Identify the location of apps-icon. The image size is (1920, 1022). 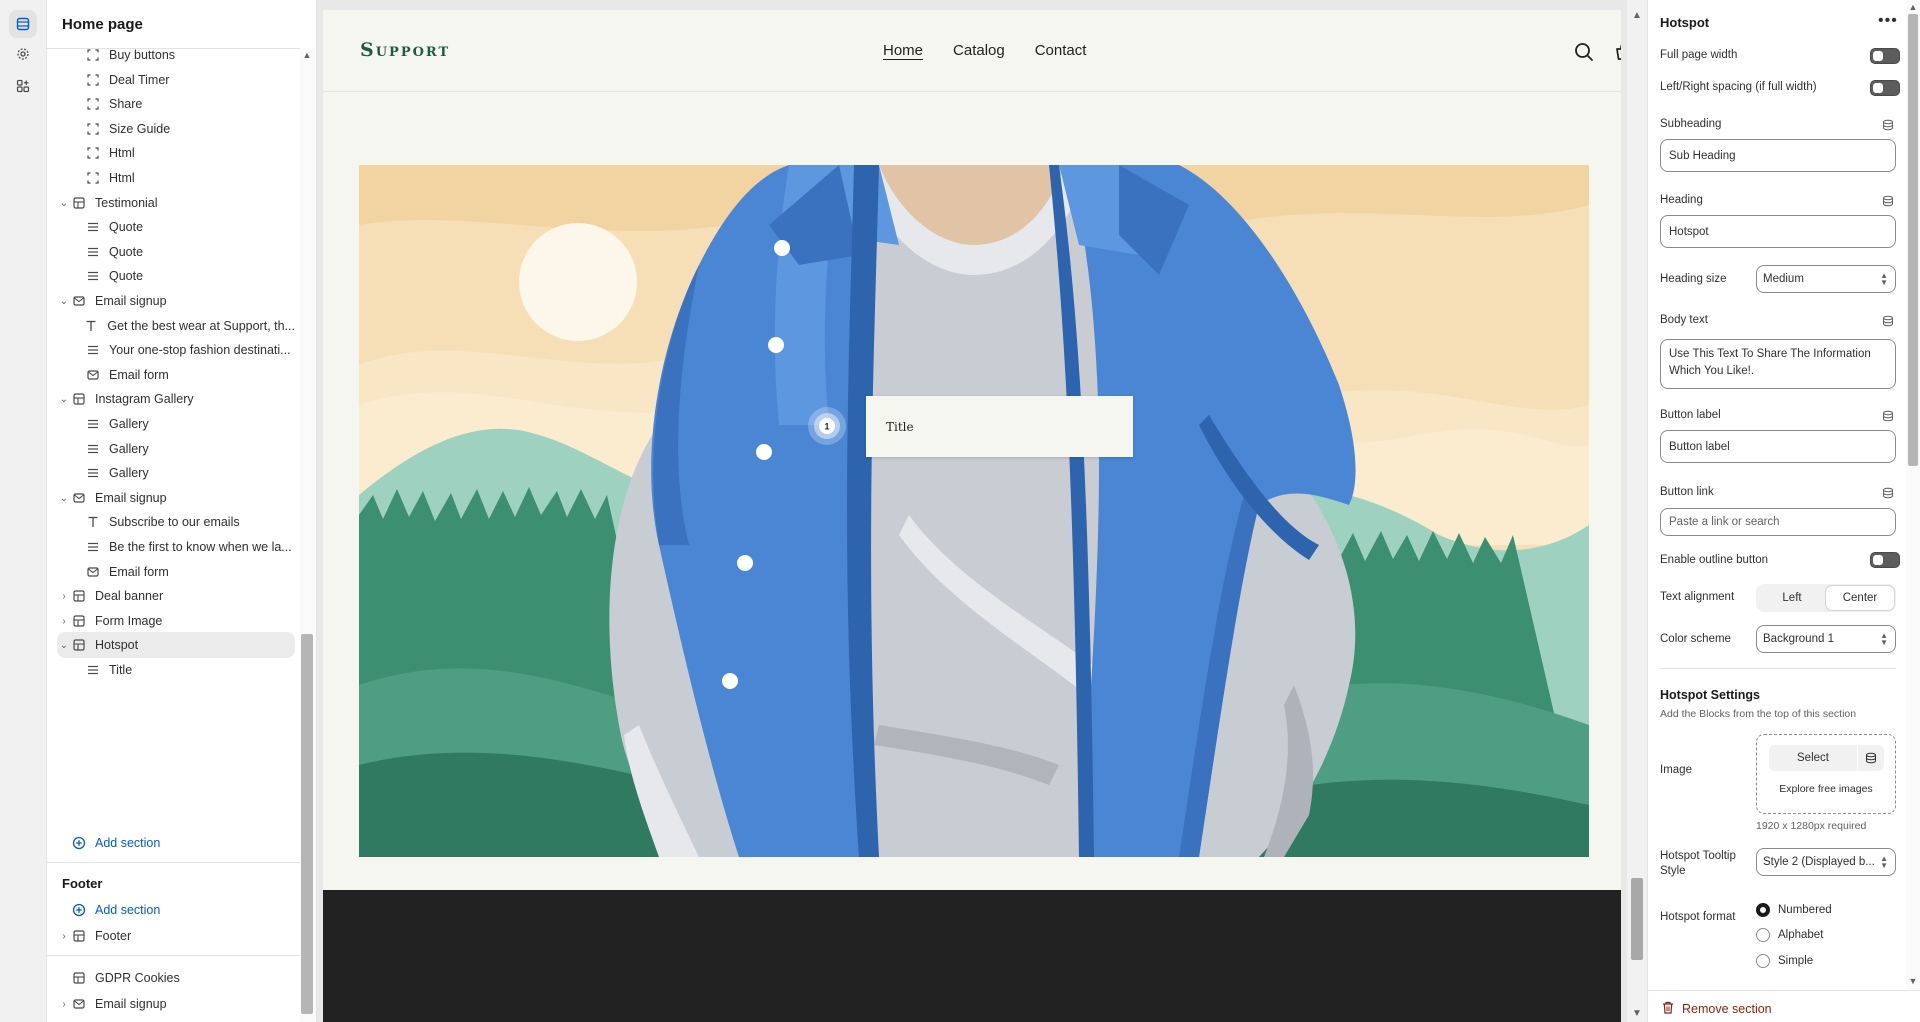
(23, 86).